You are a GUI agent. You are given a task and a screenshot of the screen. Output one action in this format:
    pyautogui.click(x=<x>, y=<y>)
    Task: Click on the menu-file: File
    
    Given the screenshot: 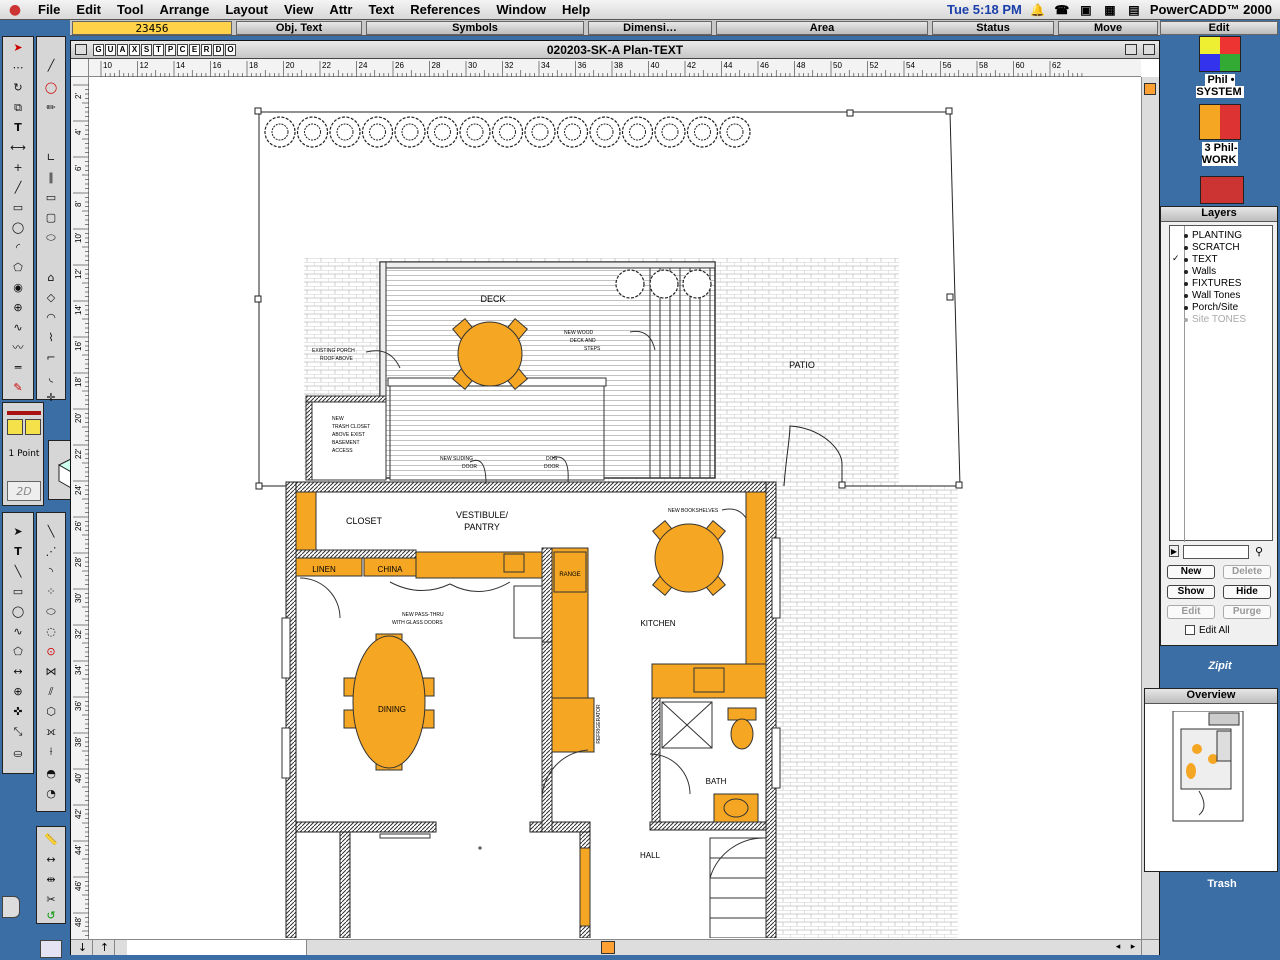 What is the action you would take?
    pyautogui.click(x=49, y=9)
    